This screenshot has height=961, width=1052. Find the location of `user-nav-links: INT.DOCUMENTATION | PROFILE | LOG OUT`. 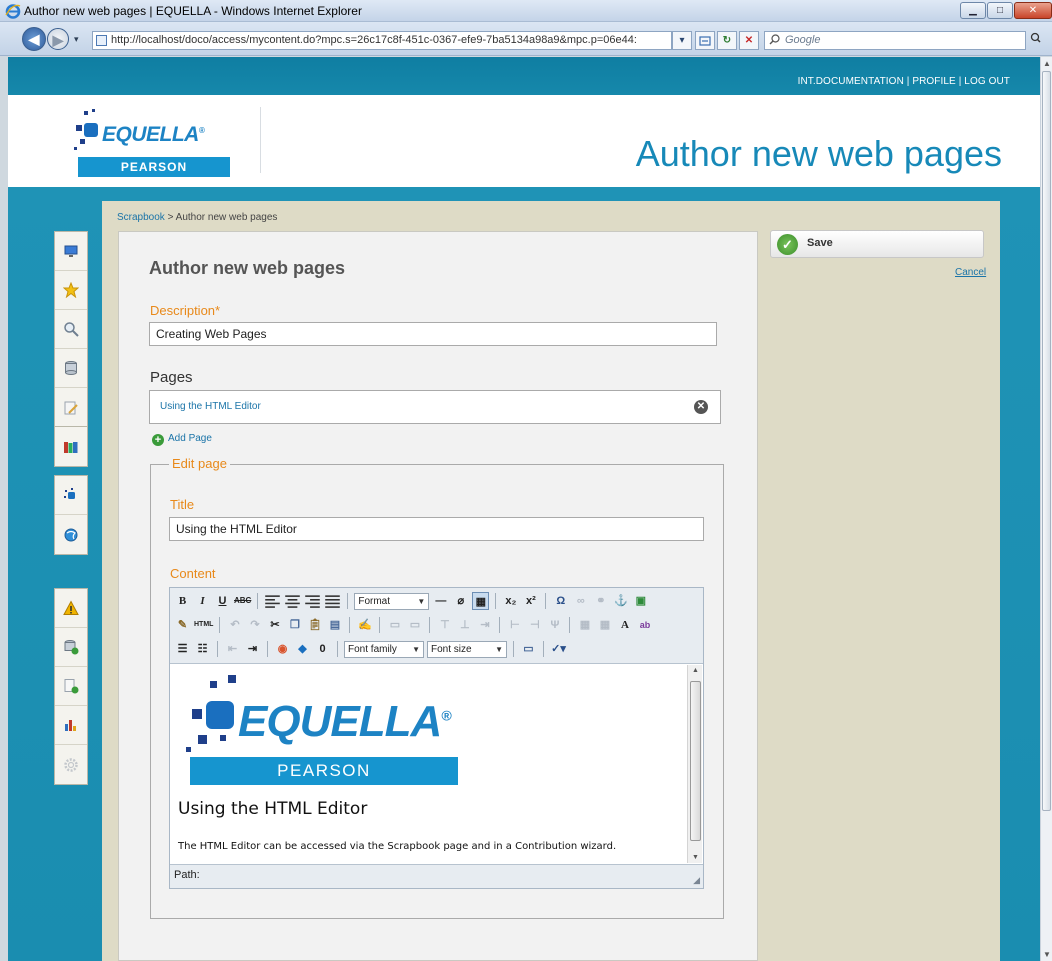

user-nav-links: INT.DOCUMENTATION | PROFILE | LOG OUT is located at coordinates (904, 81).